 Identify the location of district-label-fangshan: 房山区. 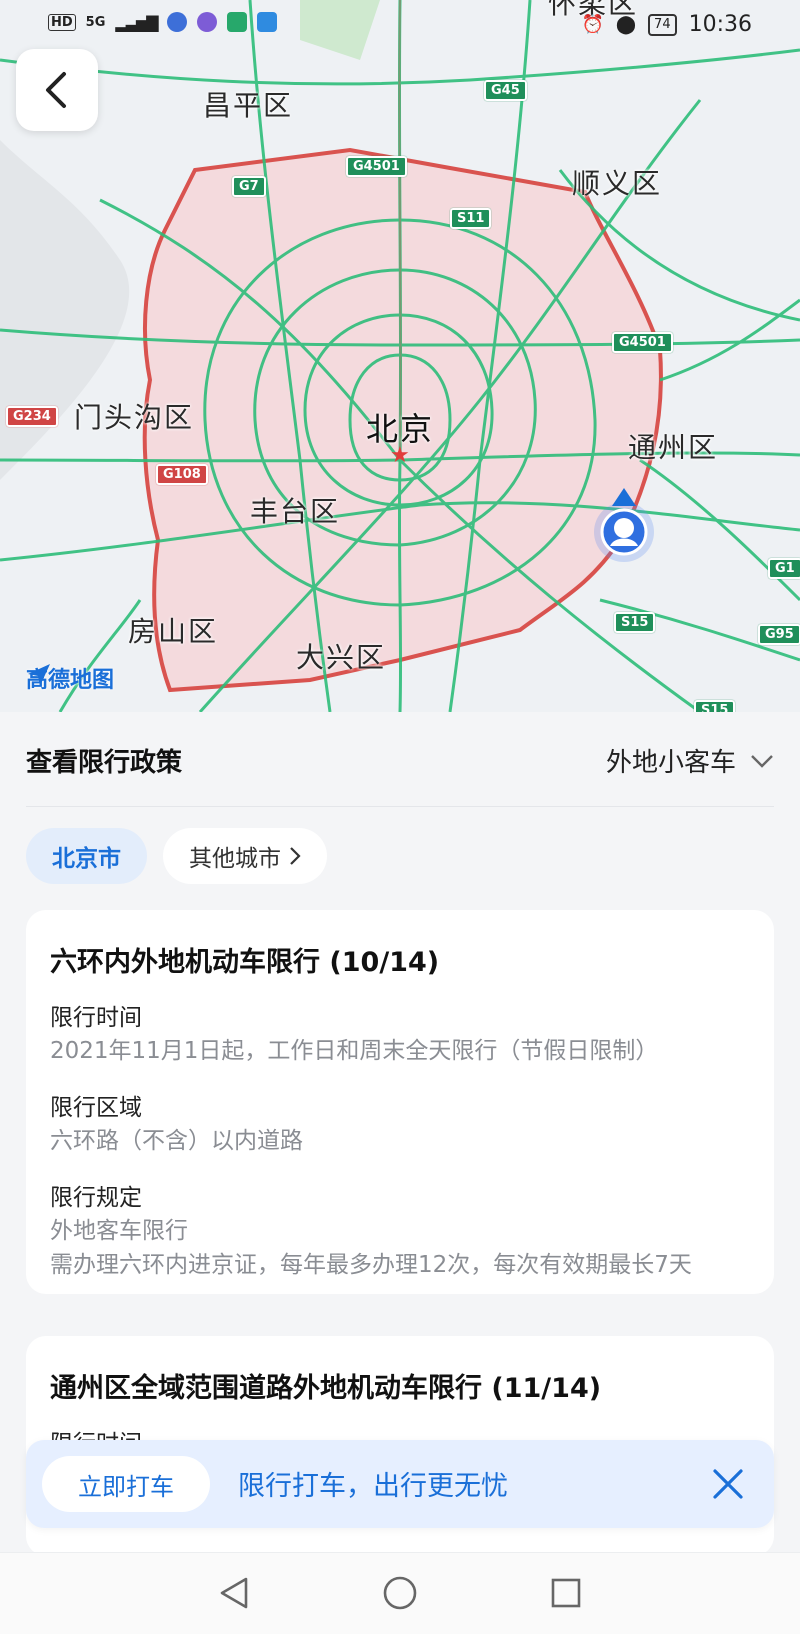
(173, 631).